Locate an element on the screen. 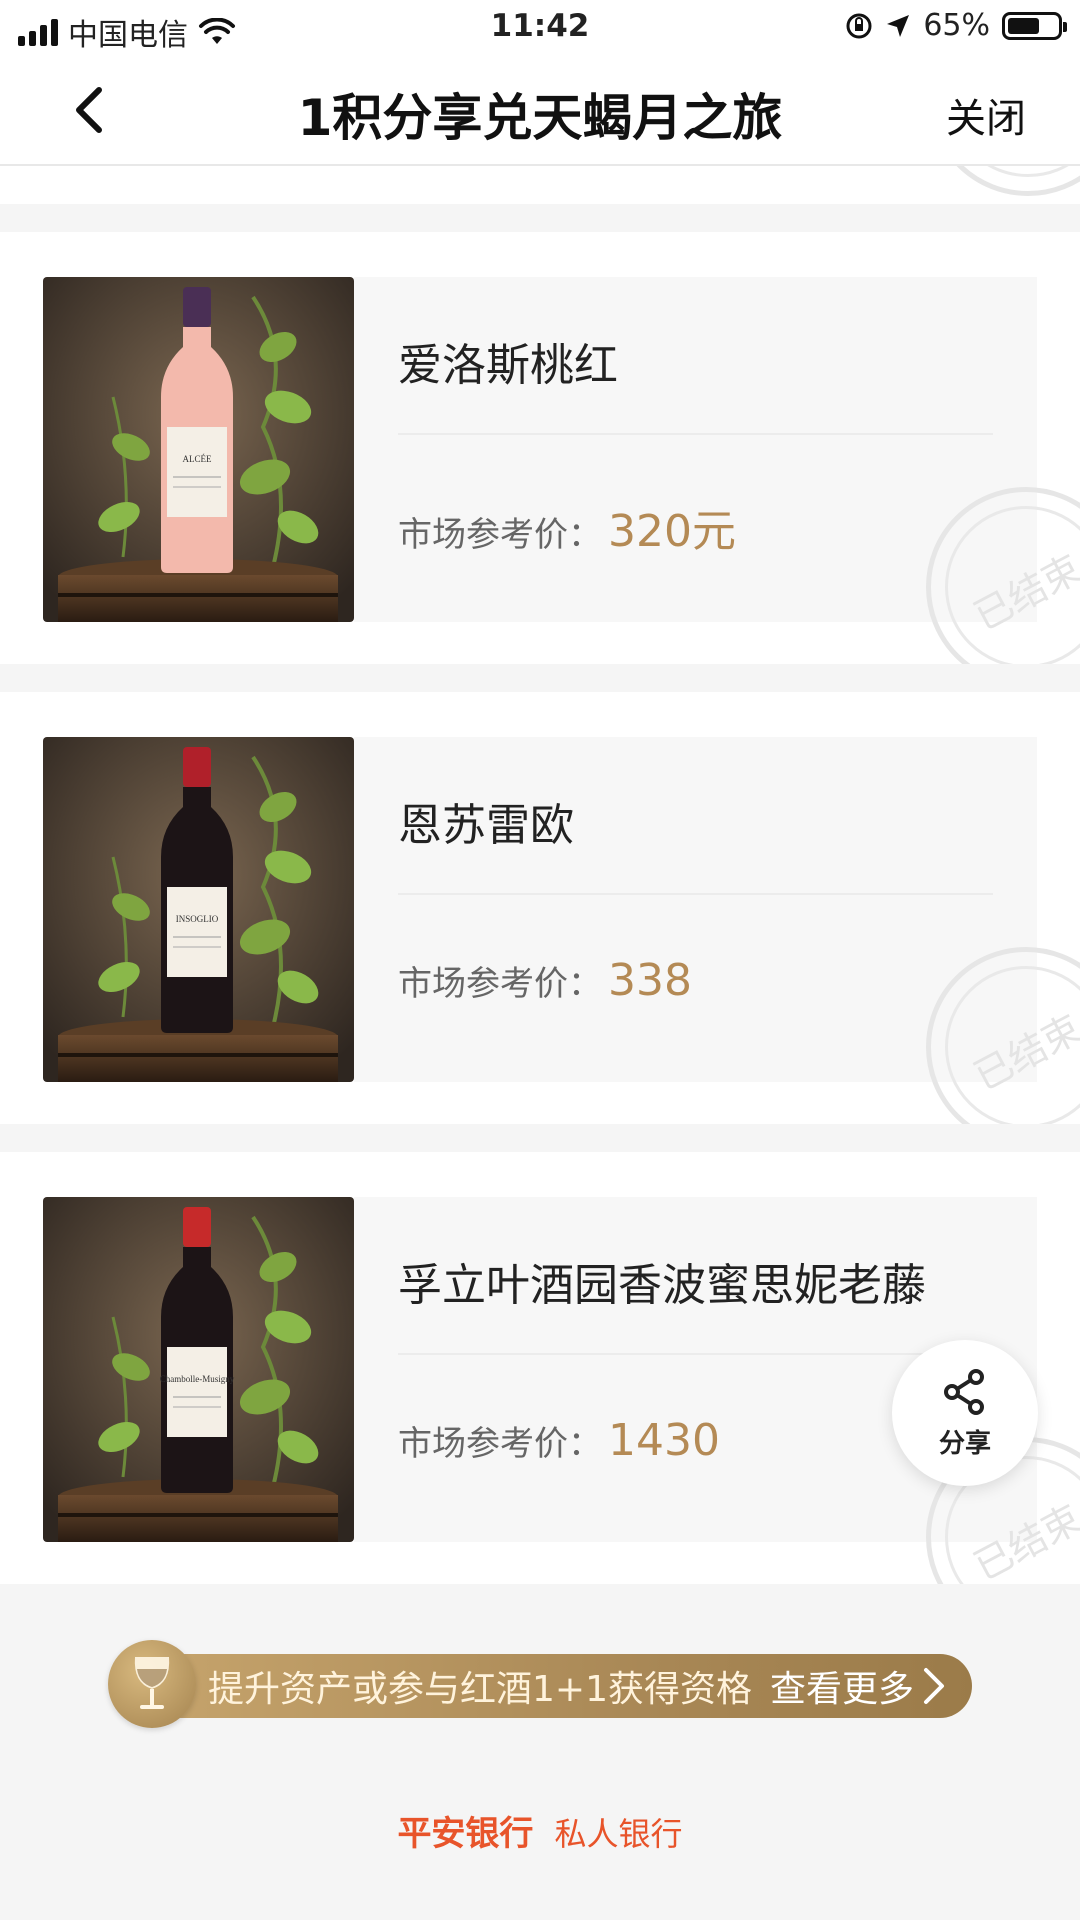  location-icon is located at coordinates (898, 25).